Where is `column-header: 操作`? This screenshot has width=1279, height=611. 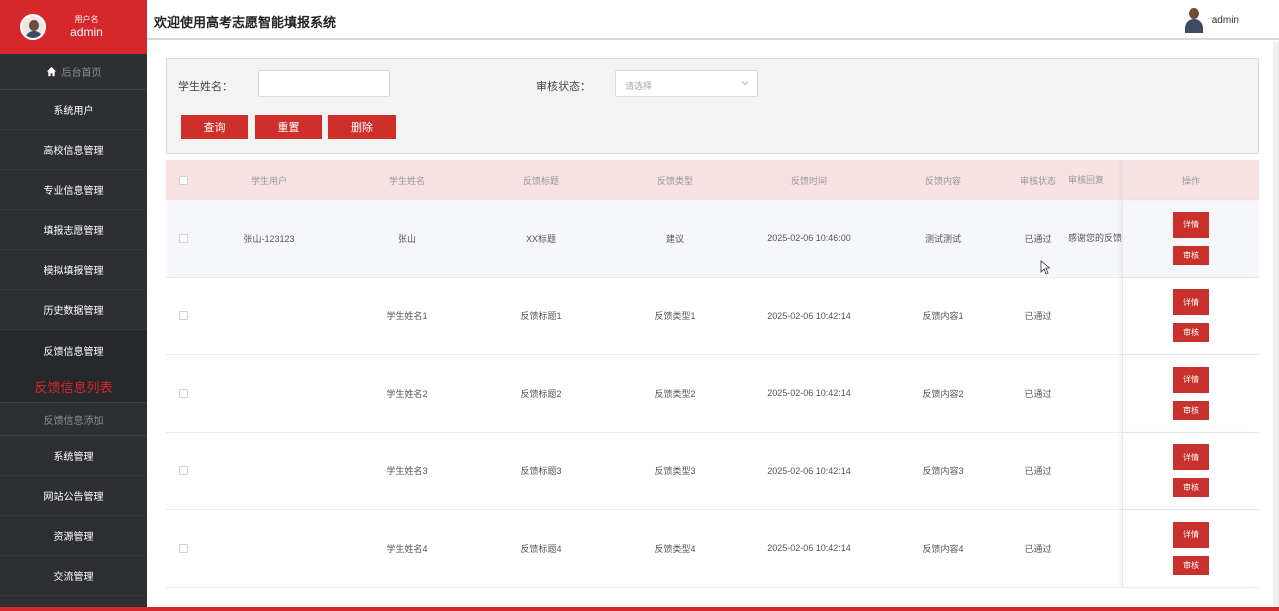
column-header: 操作 is located at coordinates (1190, 180).